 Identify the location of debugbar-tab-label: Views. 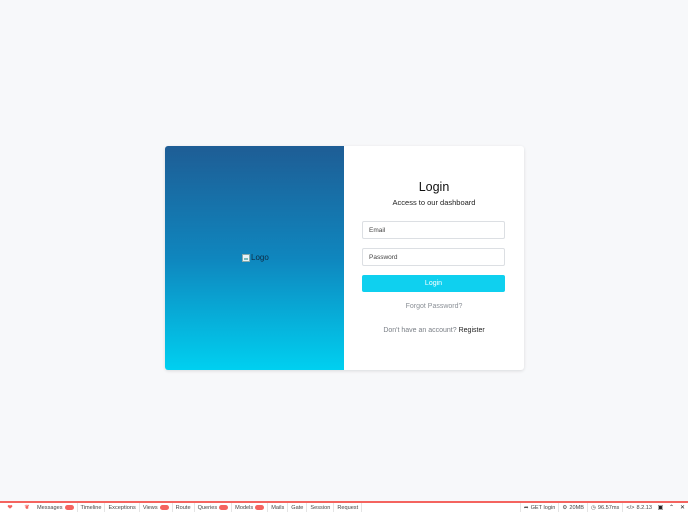
(150, 507).